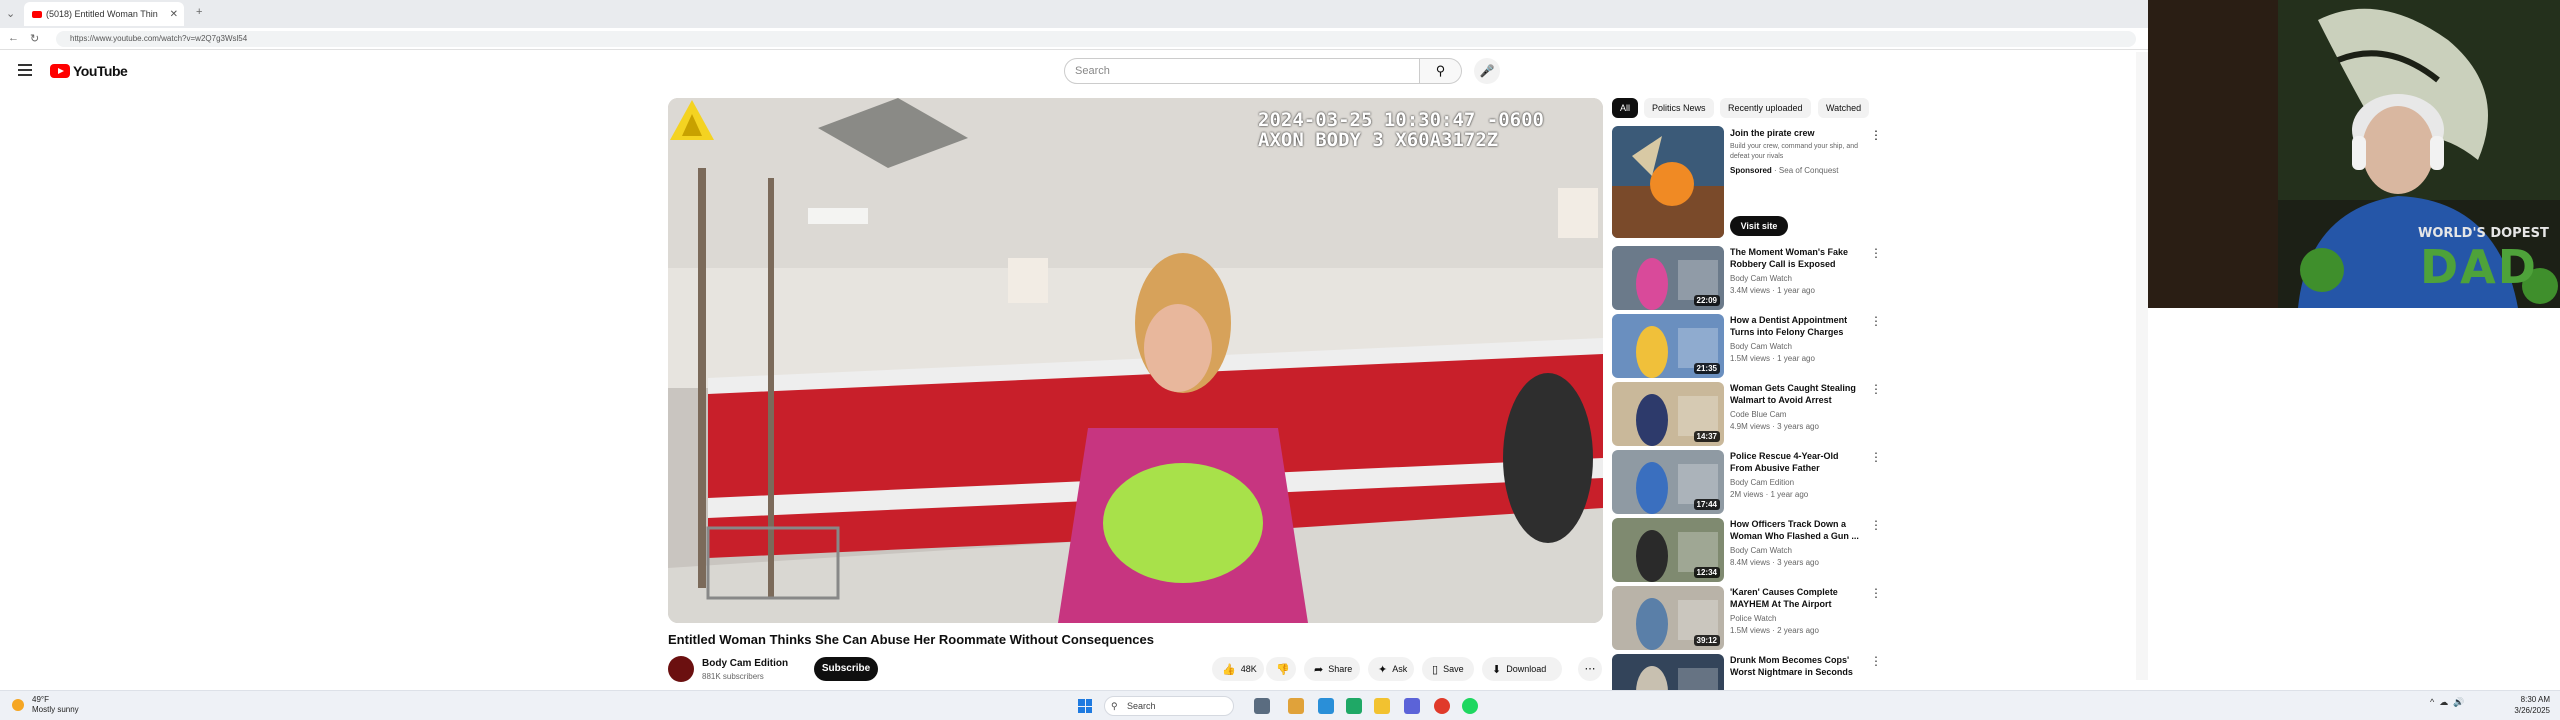 Image resolution: width=2560 pixels, height=720 pixels. I want to click on share-button: ➦ Share, so click(1332, 669).